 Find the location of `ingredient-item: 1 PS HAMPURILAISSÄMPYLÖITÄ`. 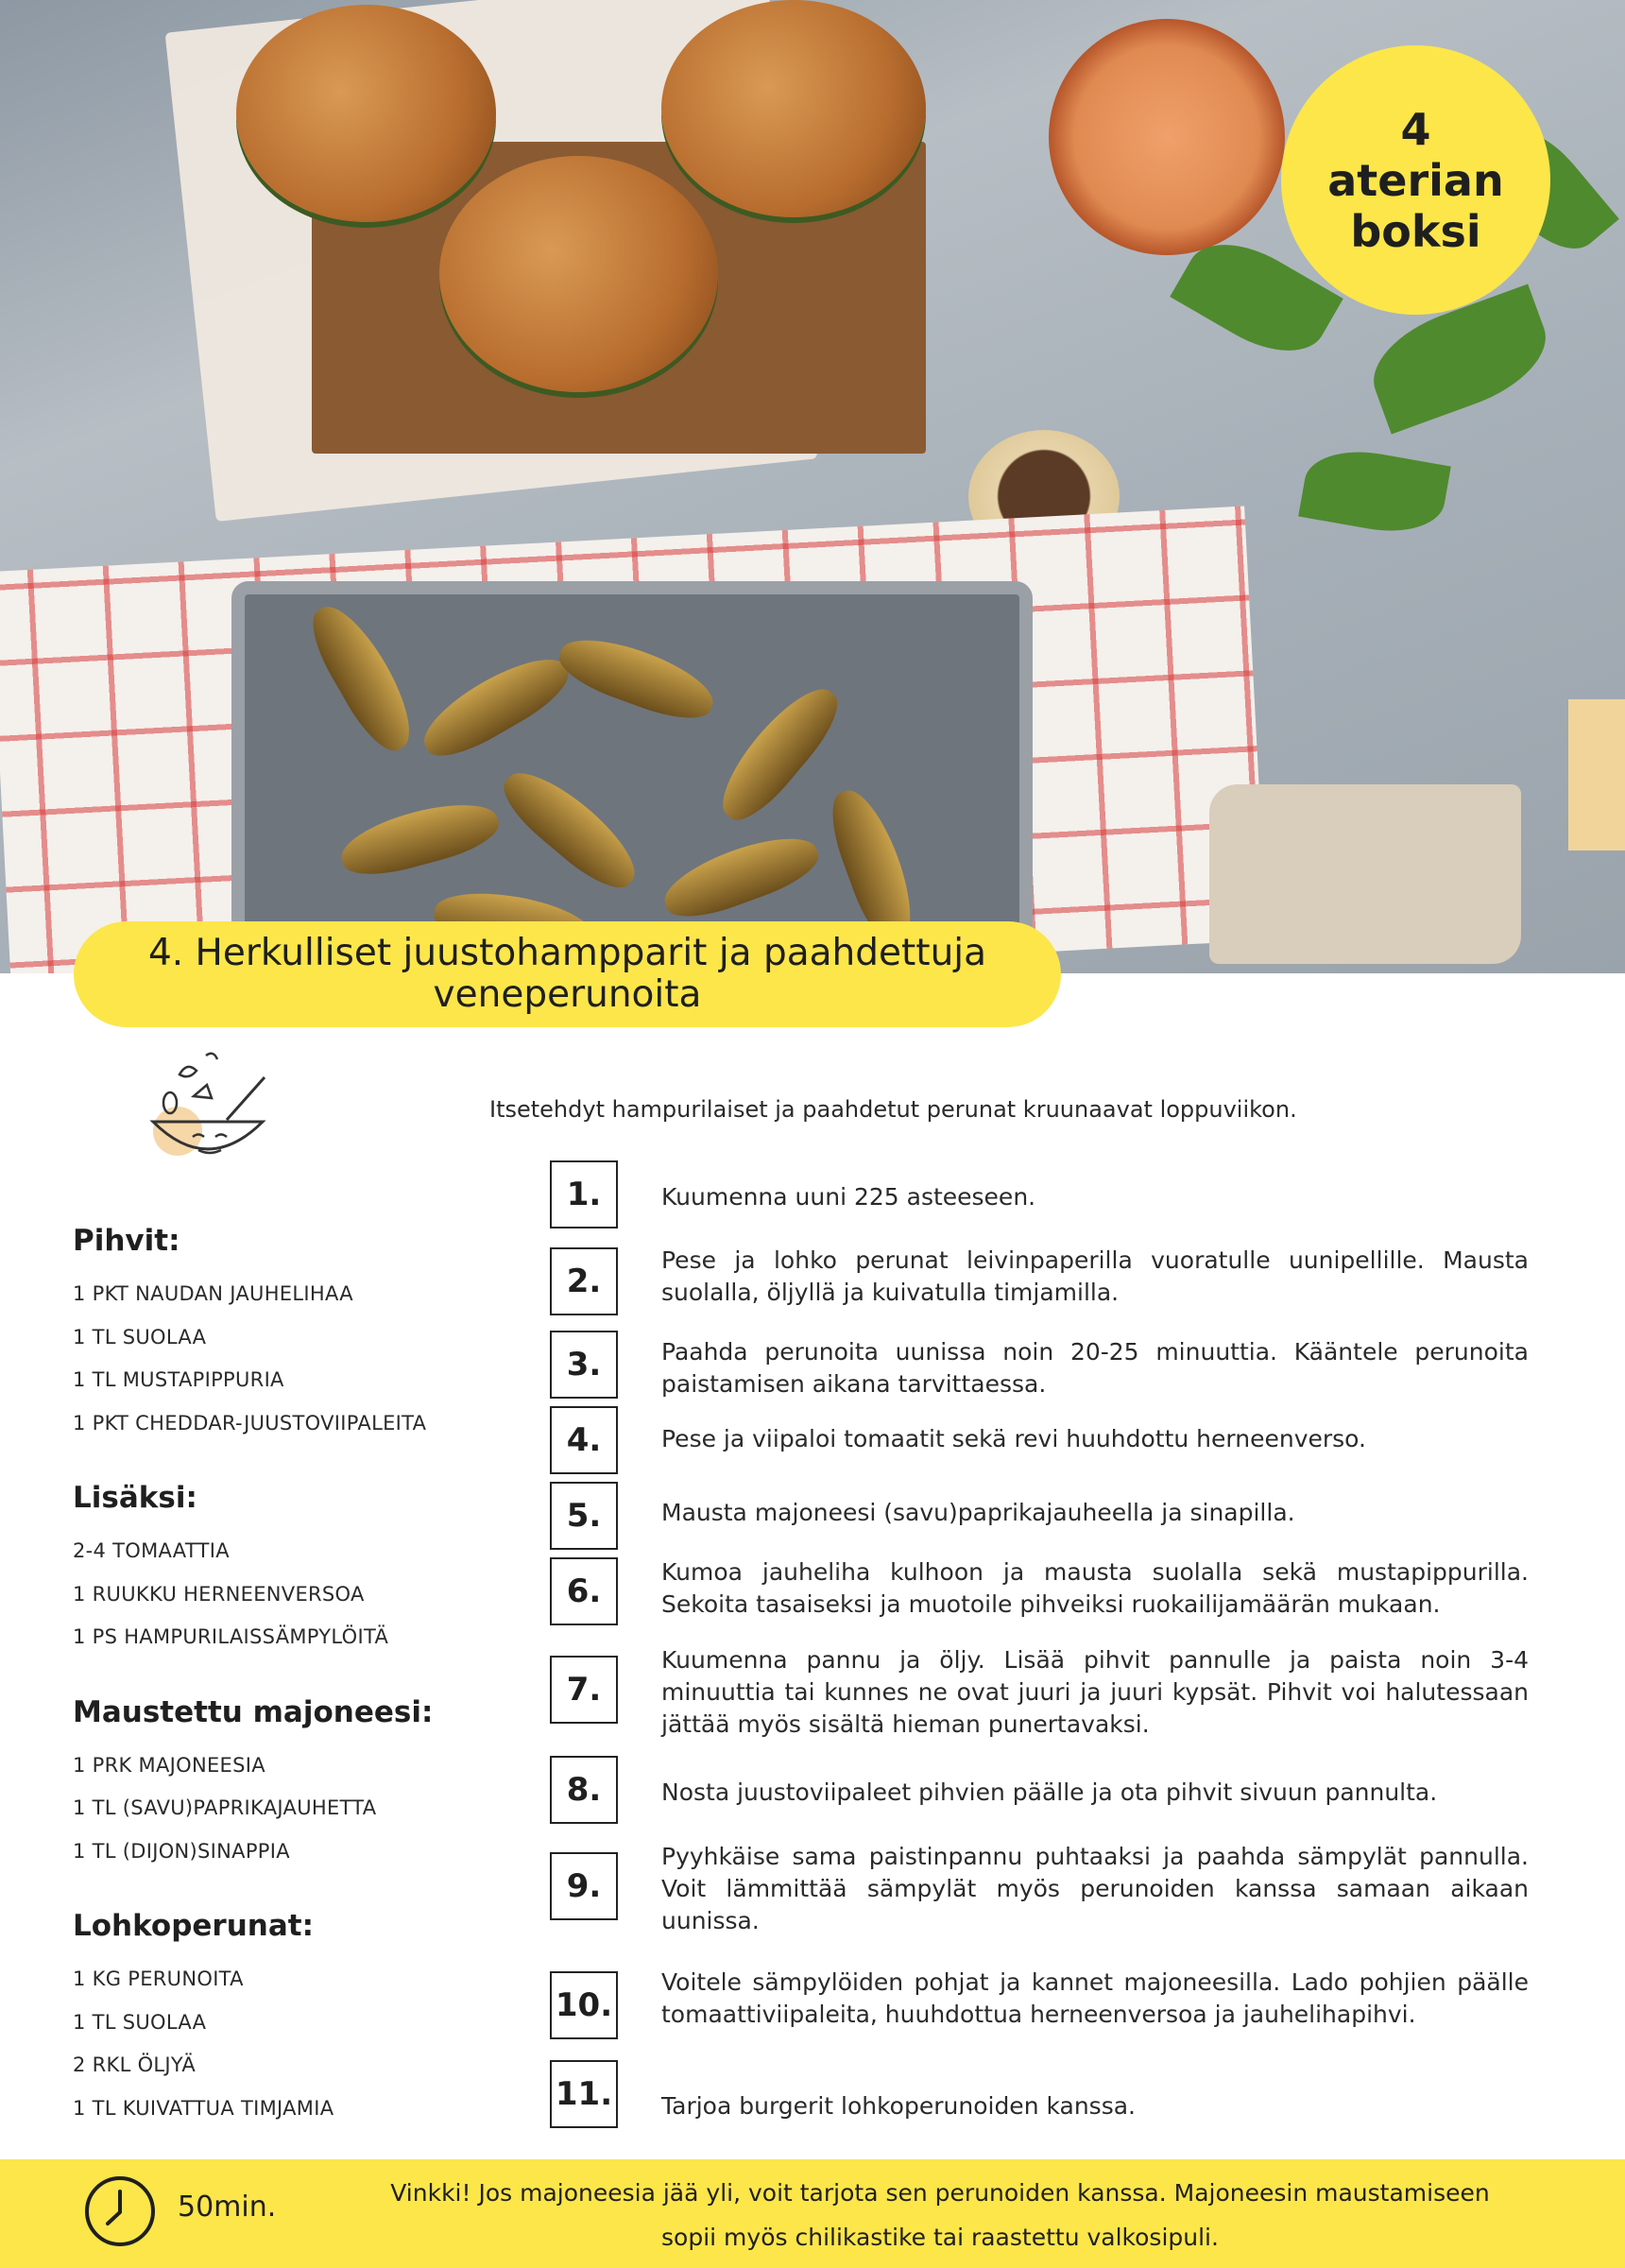

ingredient-item: 1 PS HAMPURILAISSÄMPYLÖITÄ is located at coordinates (231, 1636).